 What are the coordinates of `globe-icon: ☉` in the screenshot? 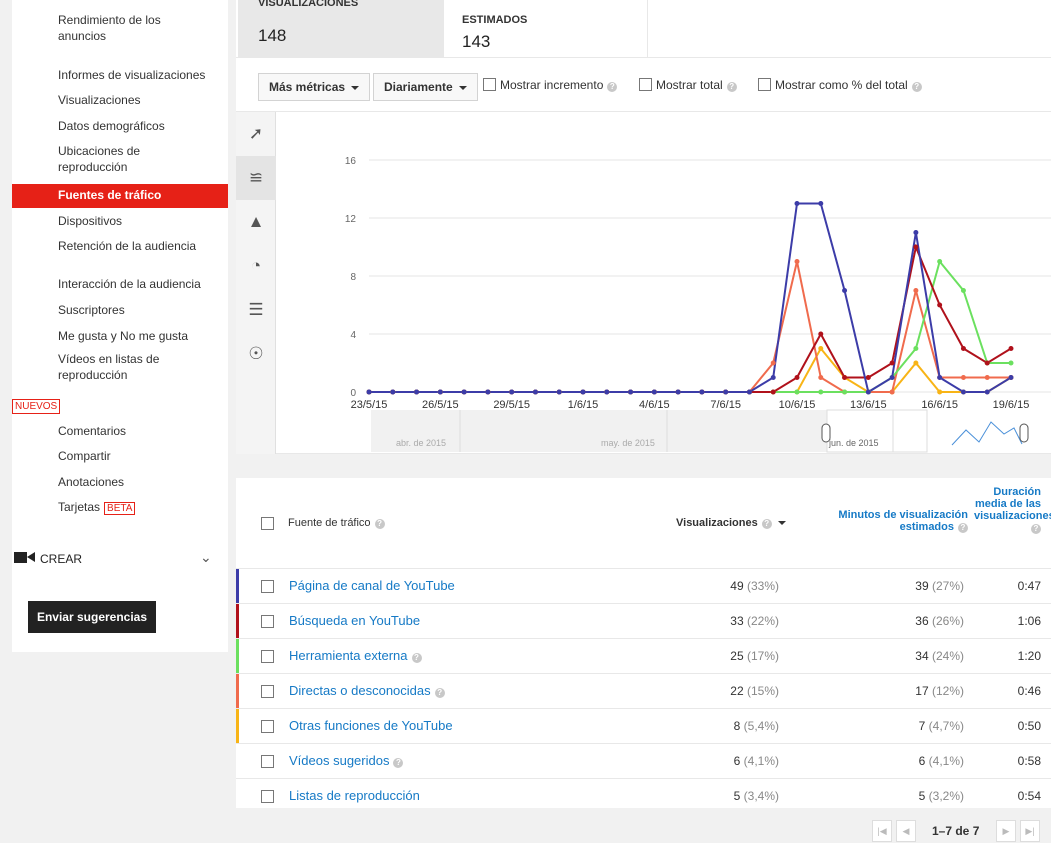 It's located at (256, 354).